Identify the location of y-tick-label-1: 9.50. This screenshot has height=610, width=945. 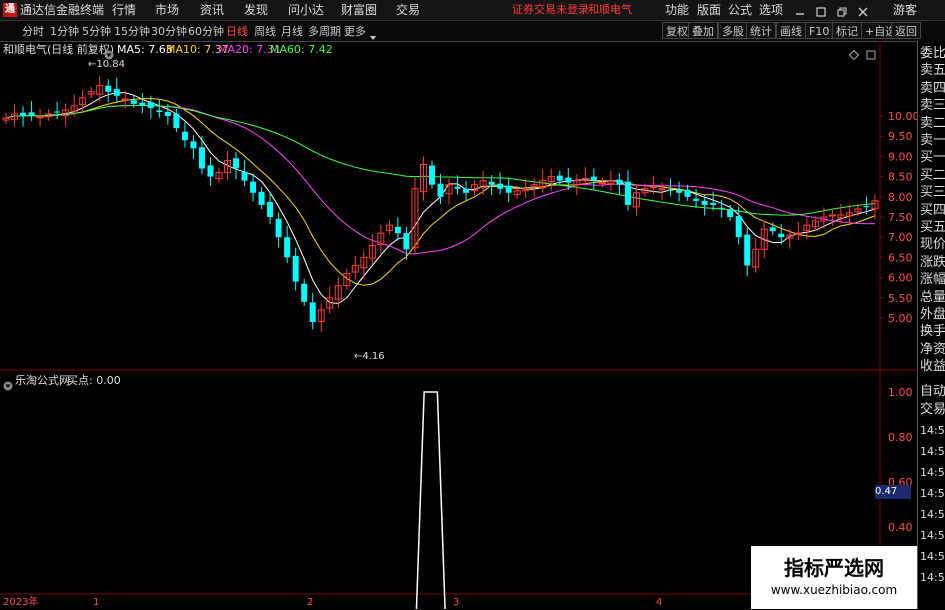
(900, 136).